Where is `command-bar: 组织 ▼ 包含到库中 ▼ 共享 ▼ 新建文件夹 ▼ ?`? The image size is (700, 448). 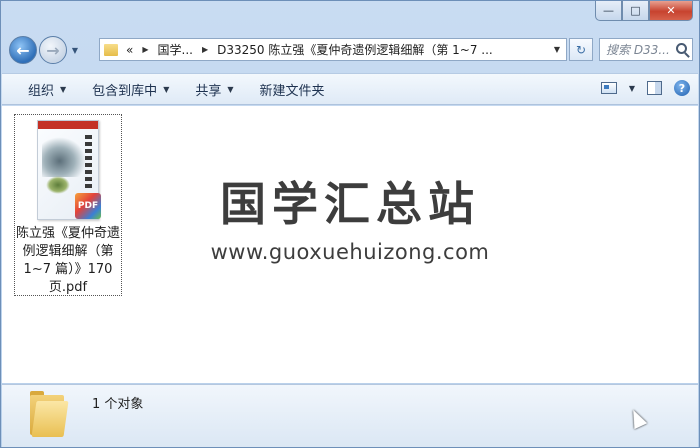
command-bar: 组织 ▼ 包含到库中 ▼ 共享 ▼ 新建文件夹 ▼ ? is located at coordinates (350, 89).